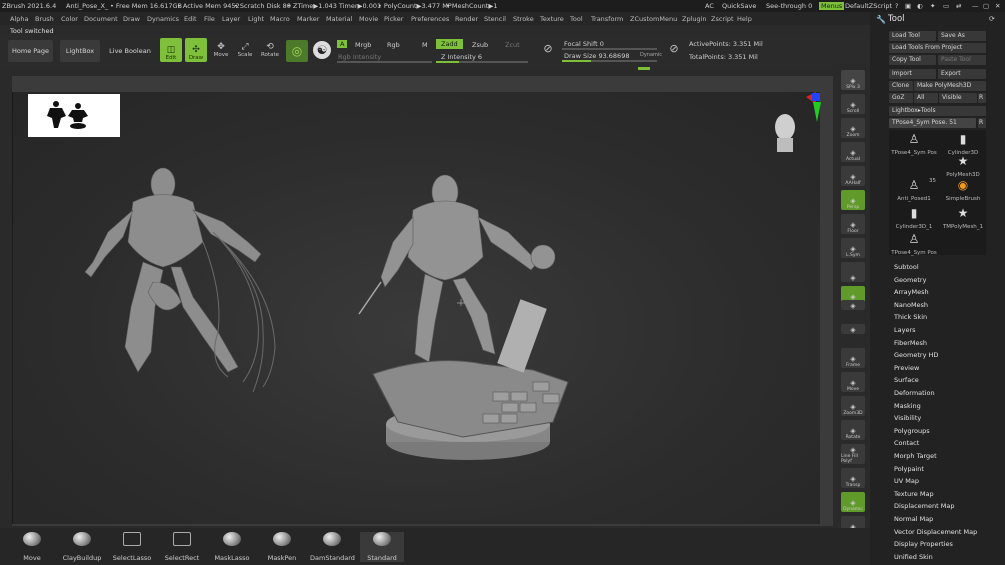  I want to click on tool-thumb: ★ PolyMesh3D, so click(963, 166).